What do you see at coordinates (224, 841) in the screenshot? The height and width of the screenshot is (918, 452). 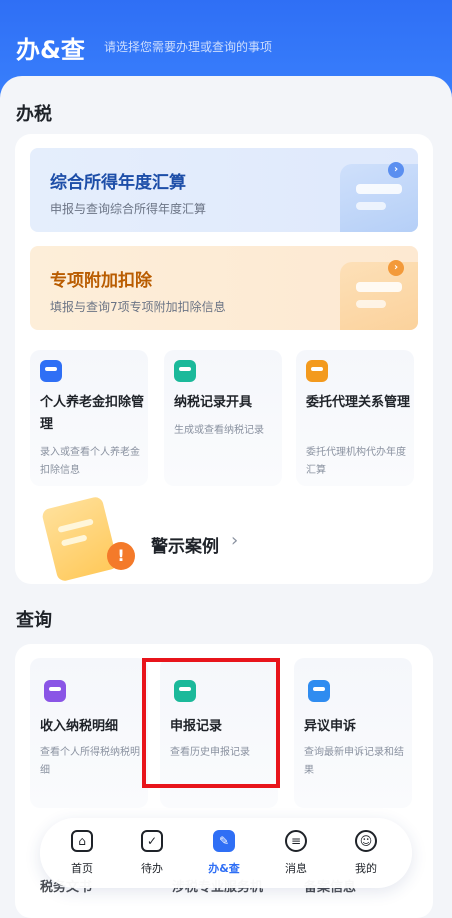 I see `handle-query-icon: ✎` at bounding box center [224, 841].